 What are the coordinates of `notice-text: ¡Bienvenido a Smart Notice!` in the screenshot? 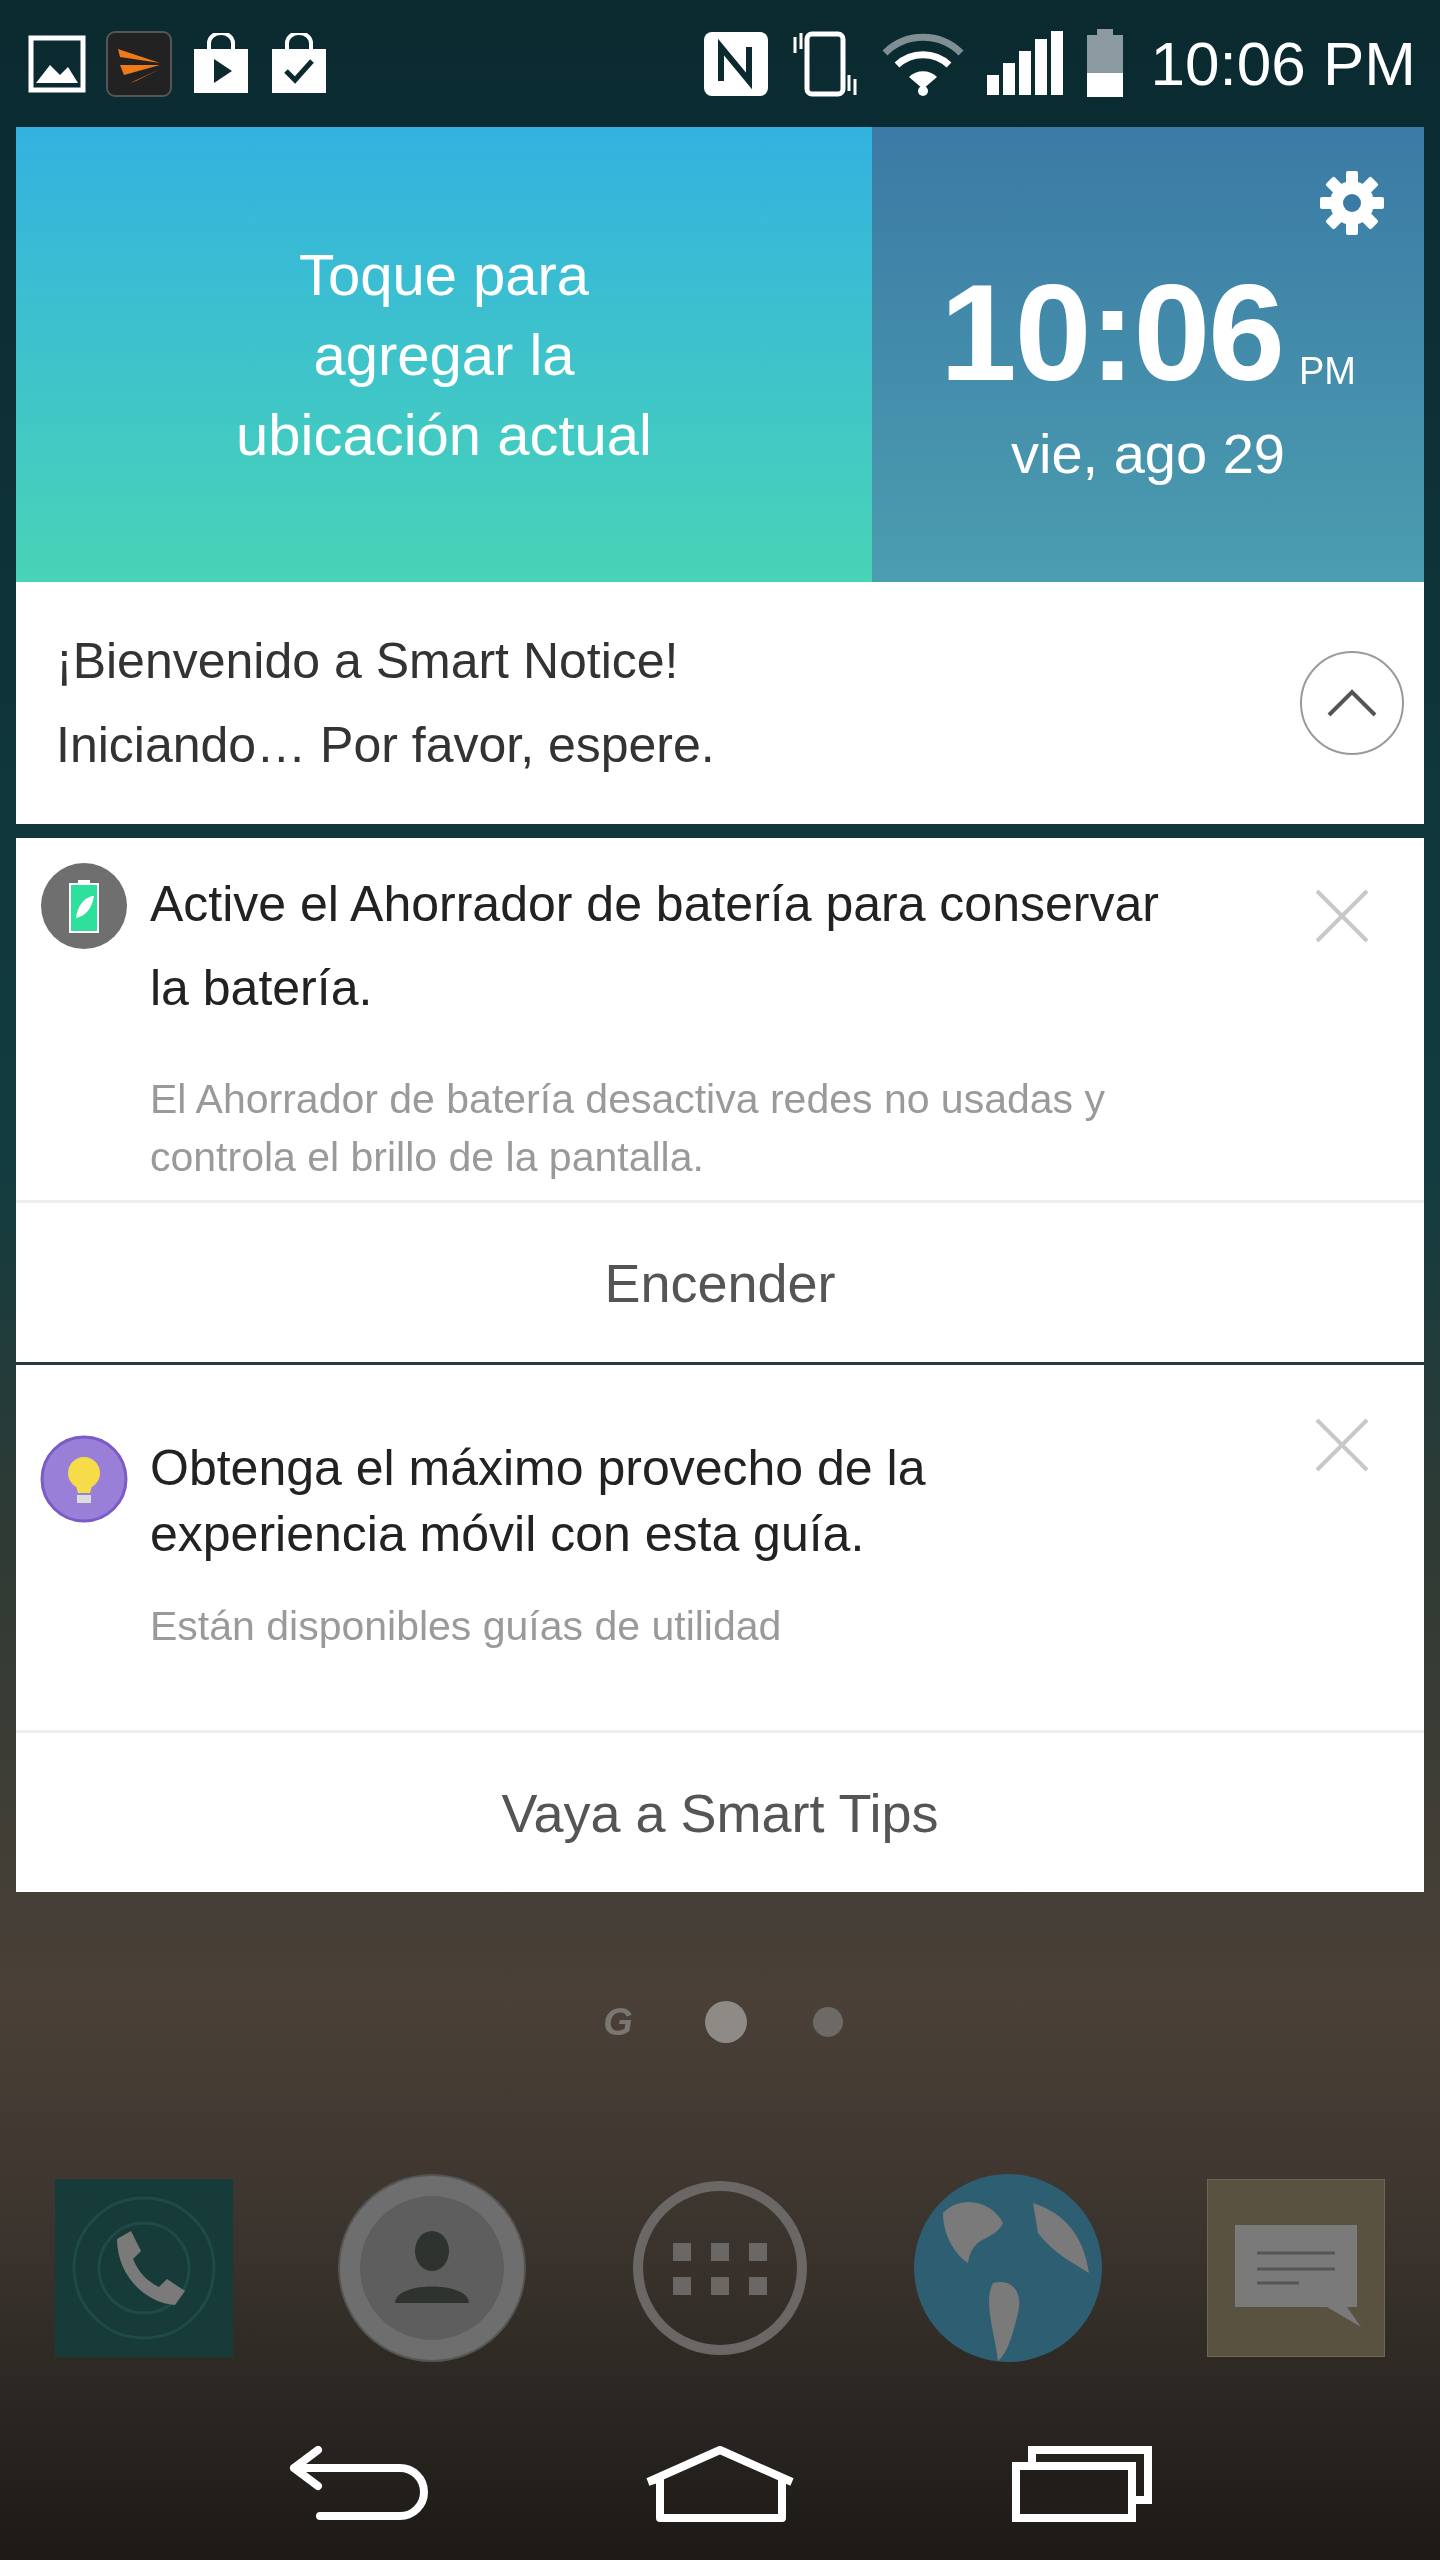 It's located at (368, 661).